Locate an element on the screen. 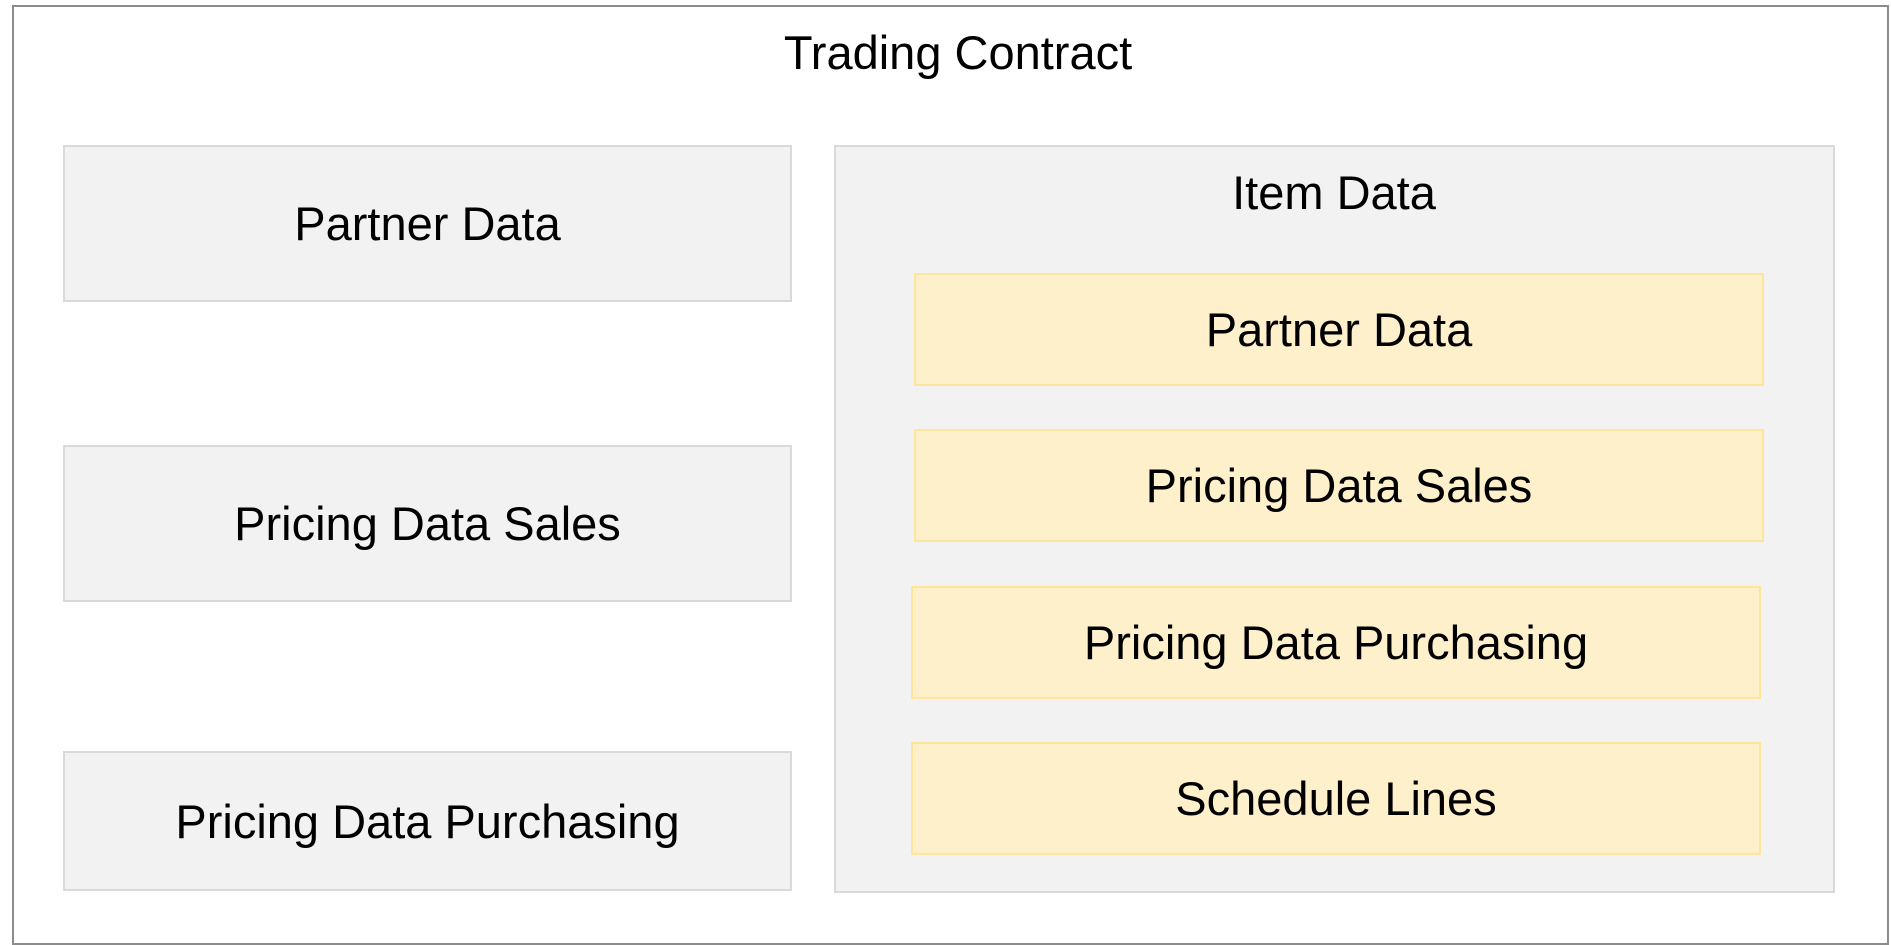 The height and width of the screenshot is (945, 1891). item-pricing-data-sales-label: Pricing Data Sales is located at coordinates (1339, 485).